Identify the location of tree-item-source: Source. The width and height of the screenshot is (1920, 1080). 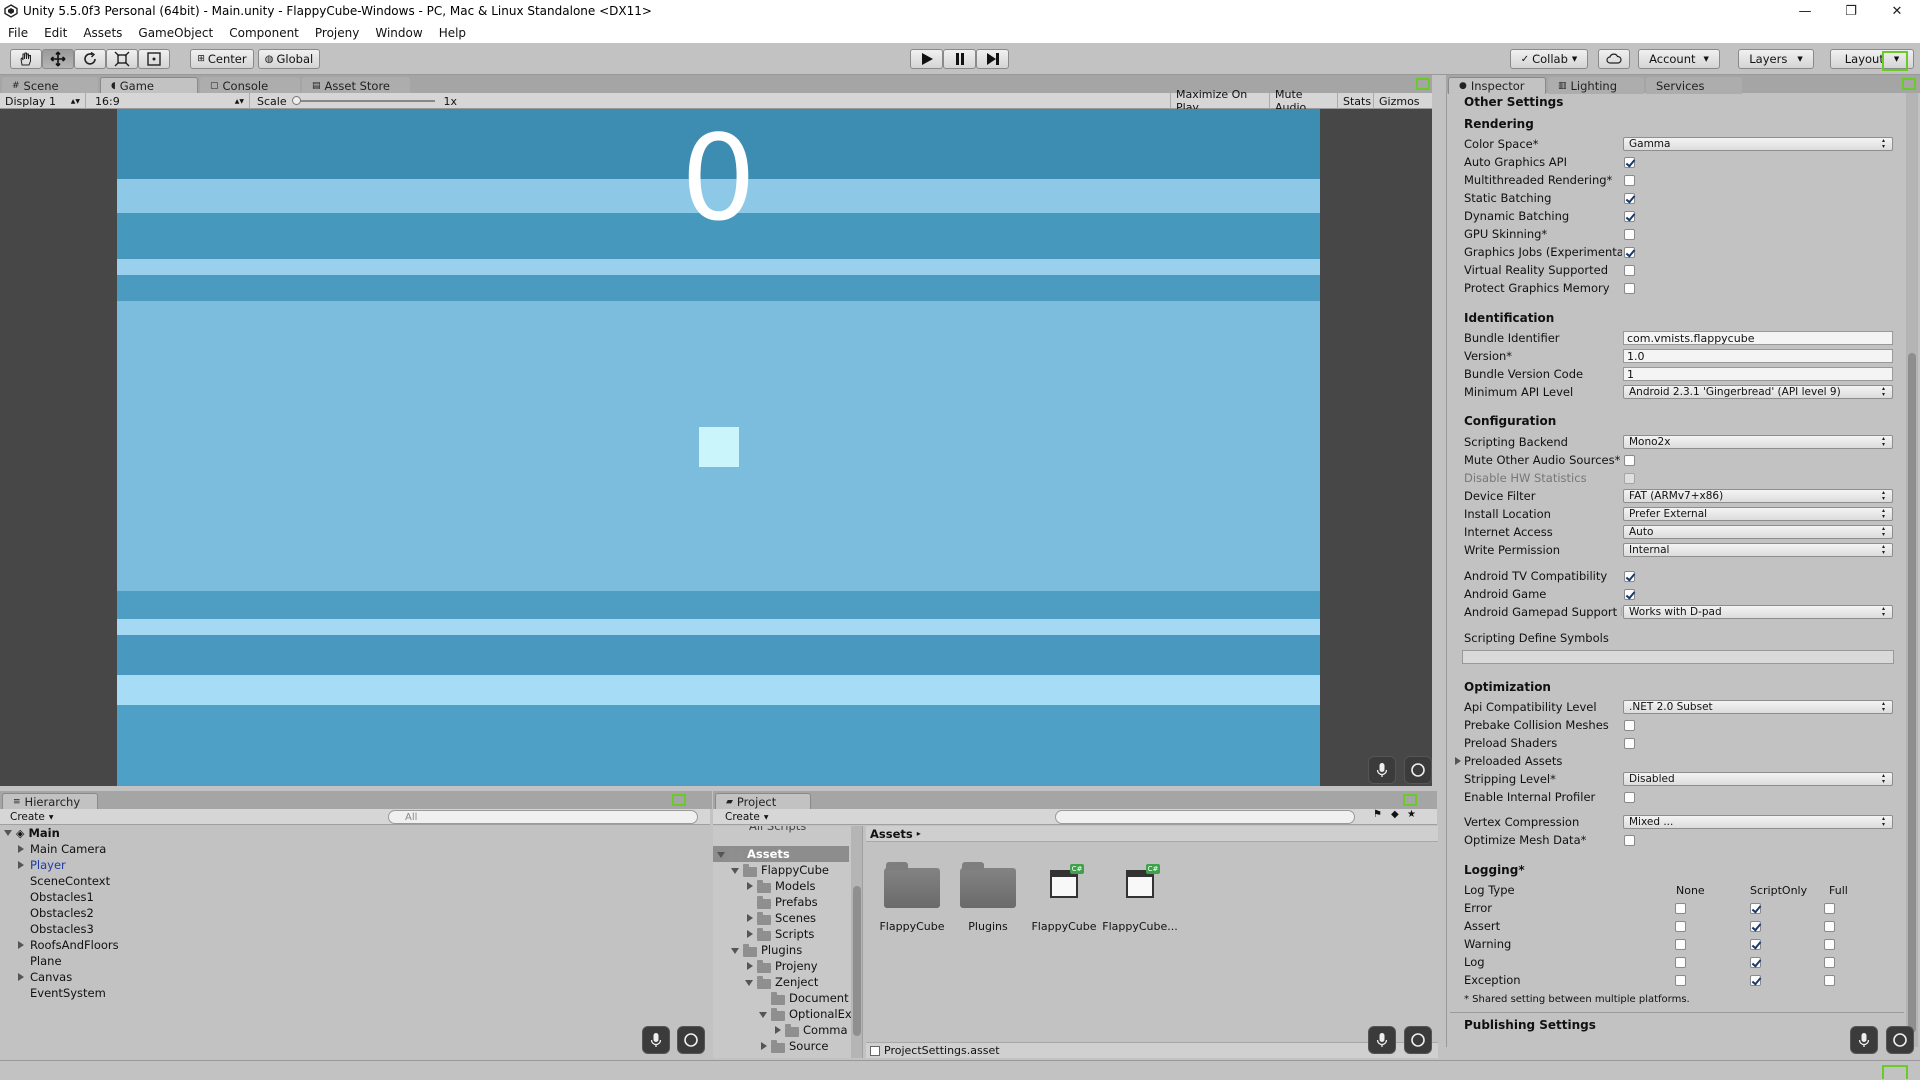
(809, 1046).